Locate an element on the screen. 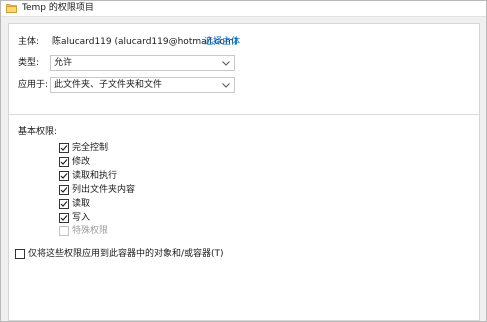  title-bar: Temp 的权限项目 is located at coordinates (243, 8).